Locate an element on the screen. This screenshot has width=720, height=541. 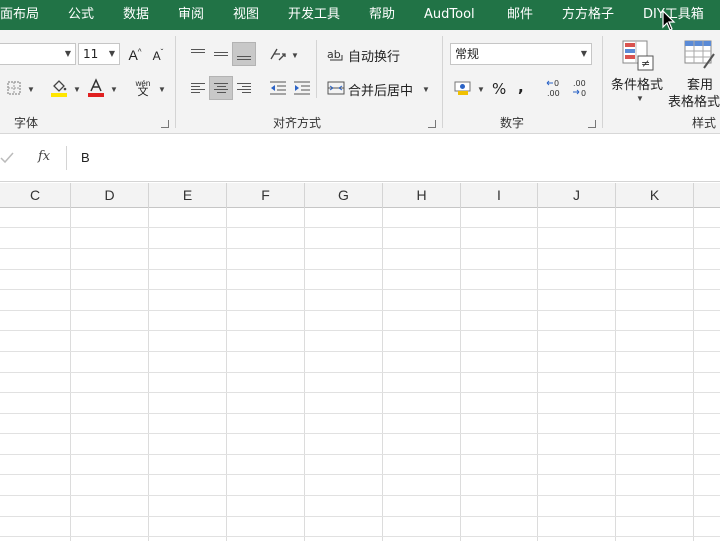
tab-review: 审阅 is located at coordinates (191, 15).